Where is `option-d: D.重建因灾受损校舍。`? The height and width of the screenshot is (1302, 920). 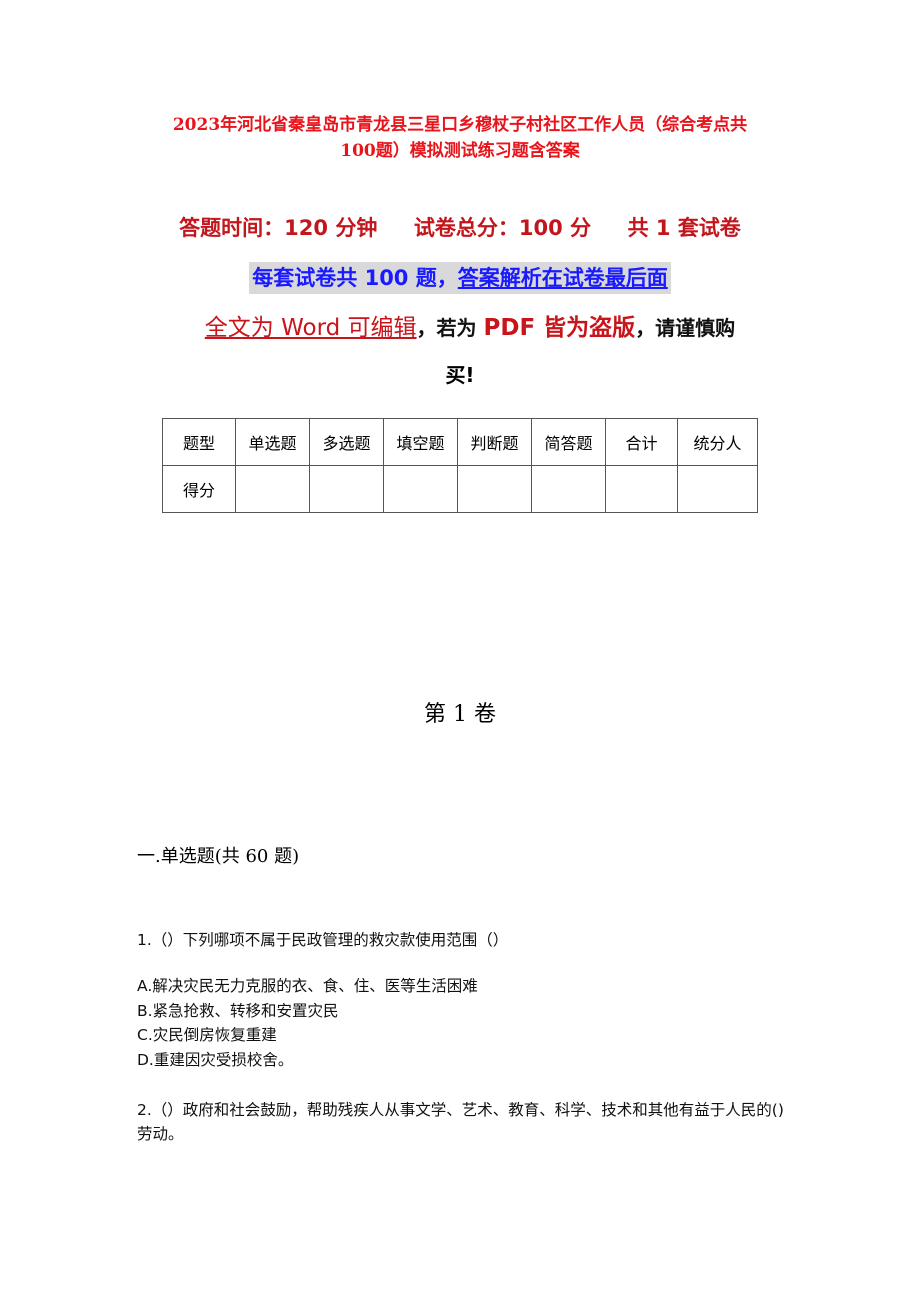
option-d: D.重建因灾受损校舍。 is located at coordinates (215, 1059).